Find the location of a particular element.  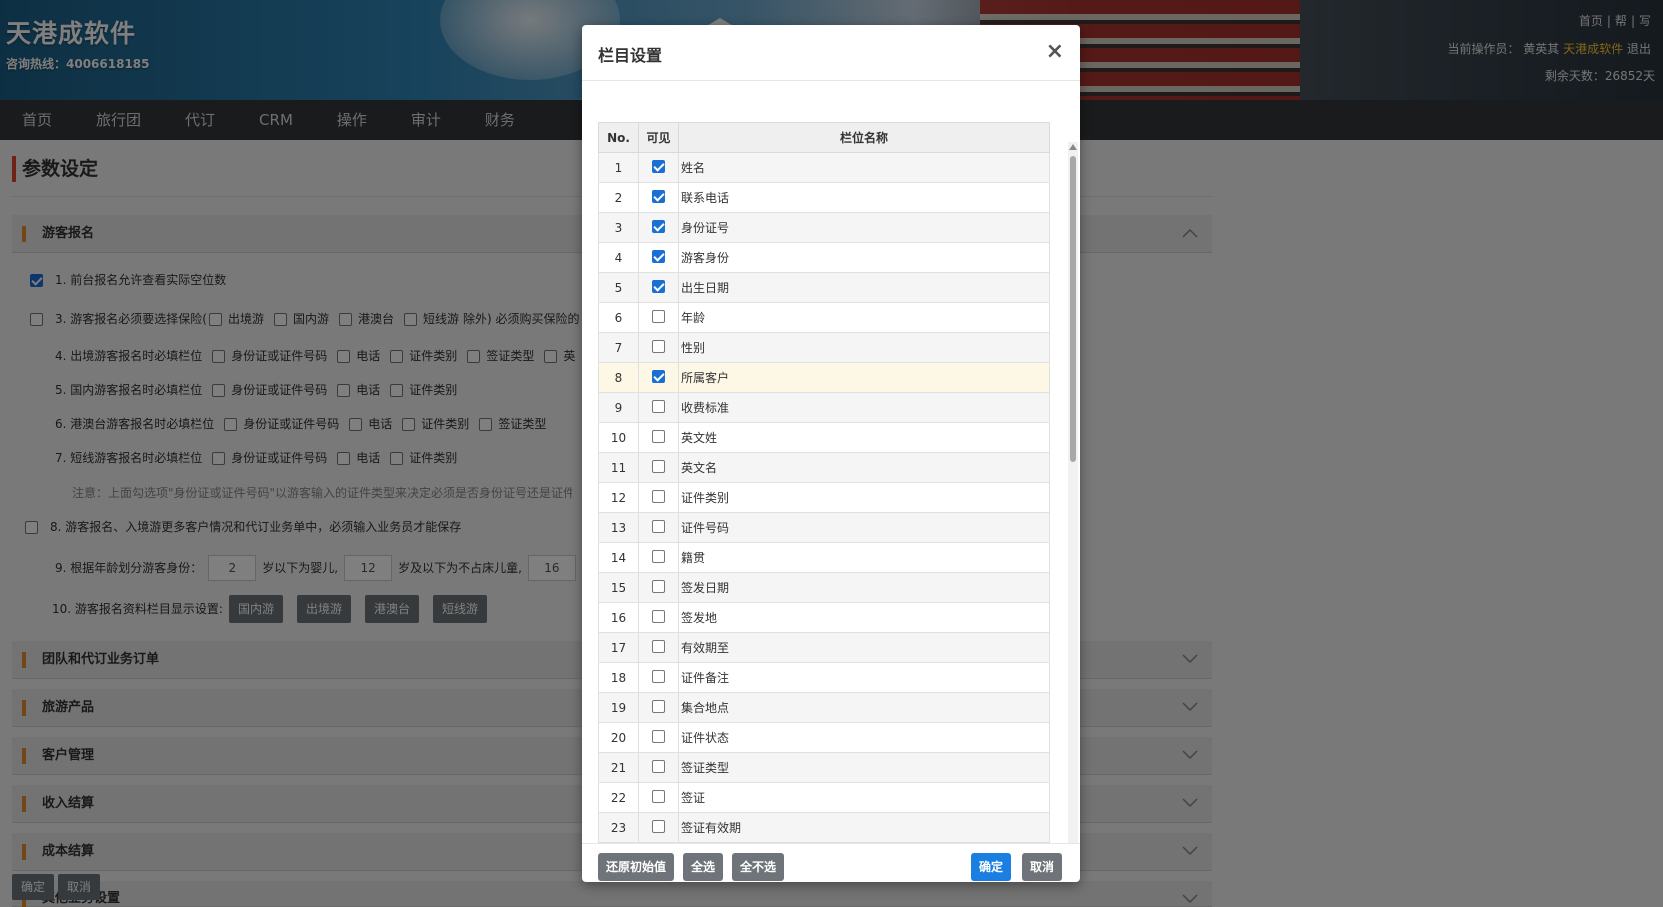

dialog-footer: 还原初始值 全选 全不选 确定 取消 is located at coordinates (831, 863).